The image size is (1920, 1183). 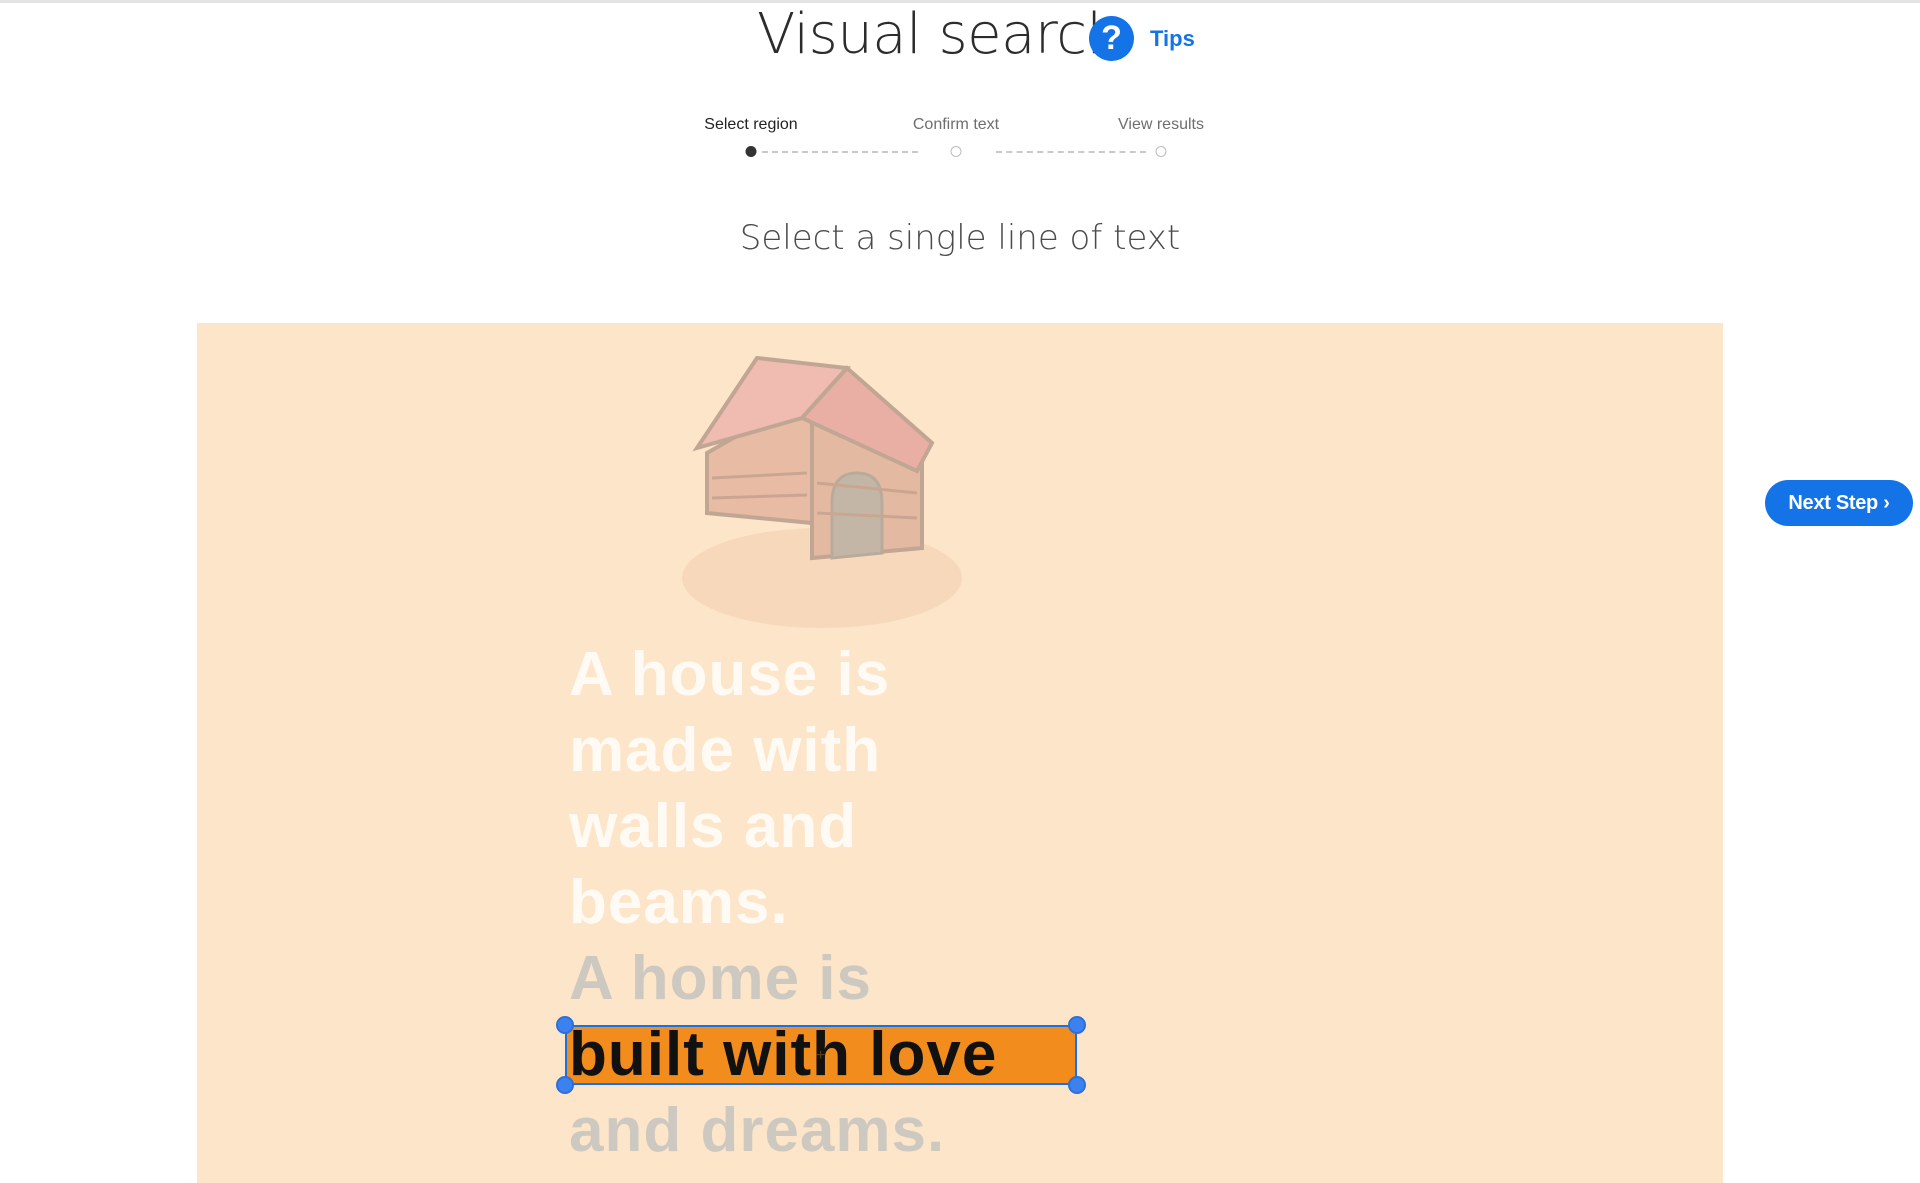 What do you see at coordinates (1172, 39) in the screenshot?
I see `tips-link: Tips` at bounding box center [1172, 39].